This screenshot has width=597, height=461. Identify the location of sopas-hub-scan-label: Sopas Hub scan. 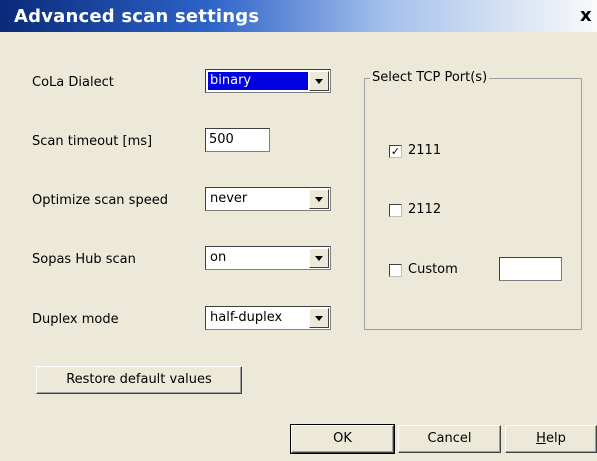
(84, 259).